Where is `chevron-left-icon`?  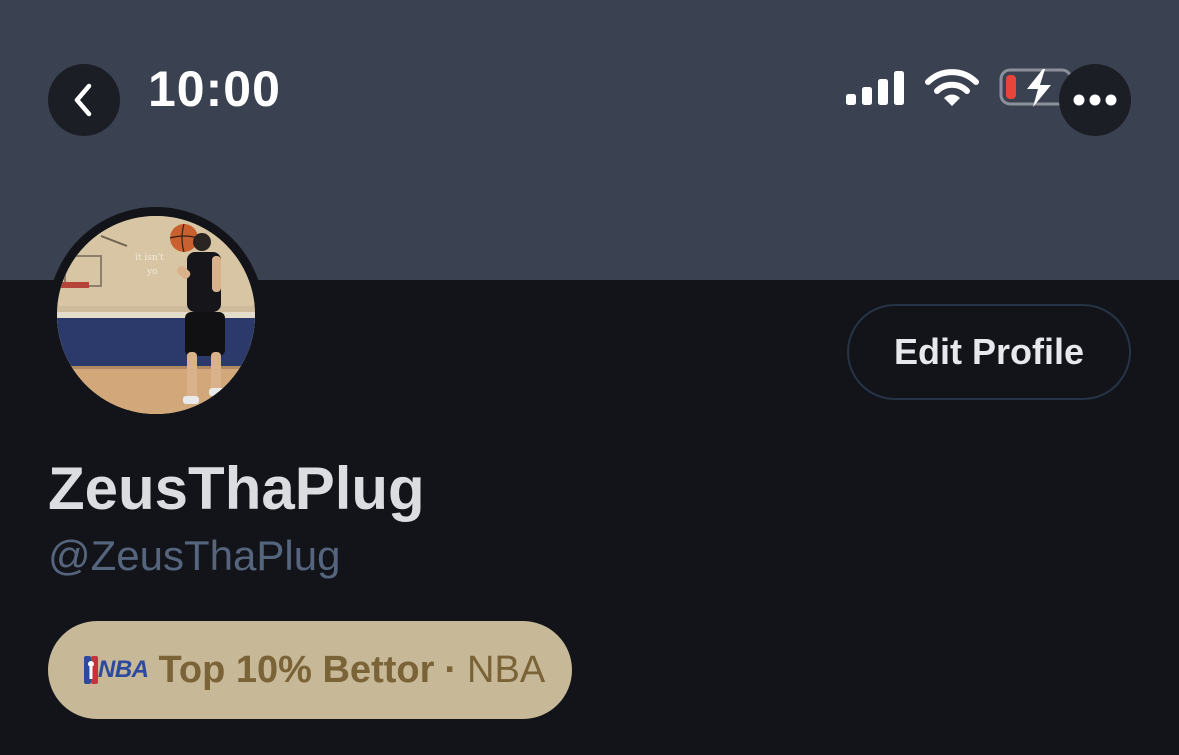 chevron-left-icon is located at coordinates (83, 100).